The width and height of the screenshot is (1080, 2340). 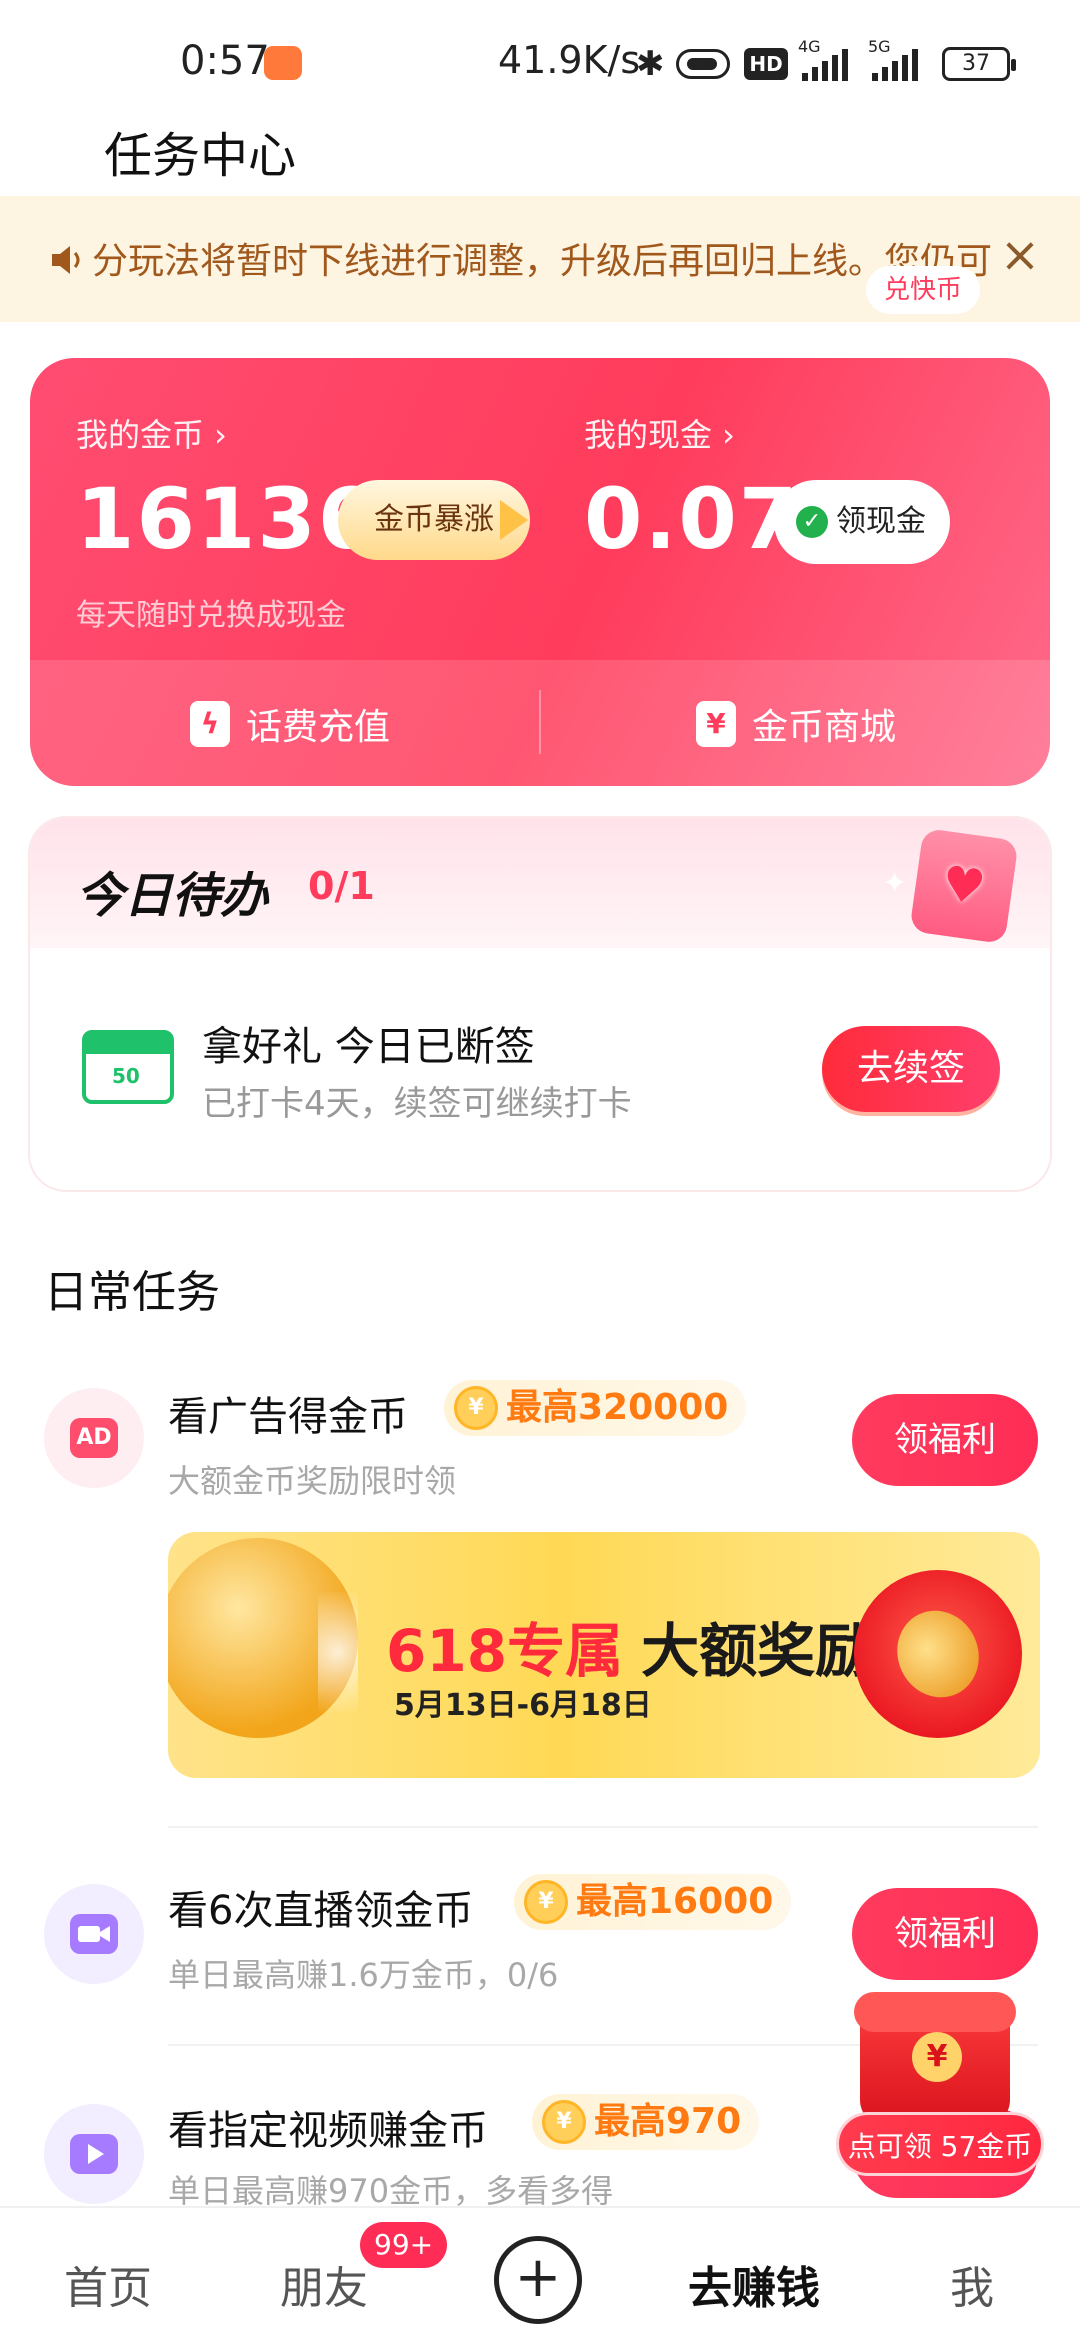 What do you see at coordinates (716, 724) in the screenshot?
I see `ticket-icon: ¥` at bounding box center [716, 724].